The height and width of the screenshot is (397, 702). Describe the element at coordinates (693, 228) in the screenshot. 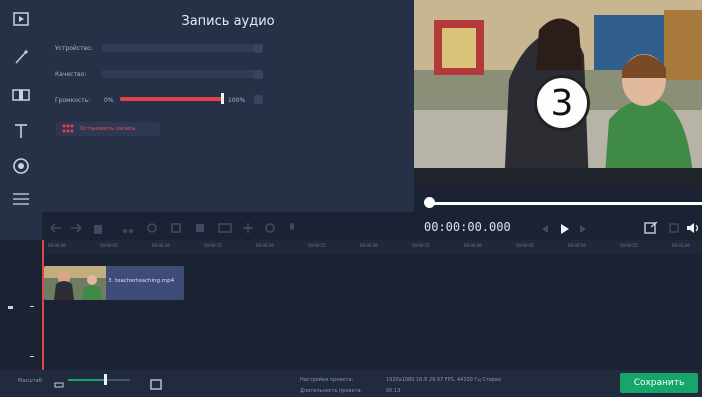

I see `volume-speaker-icon` at that location.